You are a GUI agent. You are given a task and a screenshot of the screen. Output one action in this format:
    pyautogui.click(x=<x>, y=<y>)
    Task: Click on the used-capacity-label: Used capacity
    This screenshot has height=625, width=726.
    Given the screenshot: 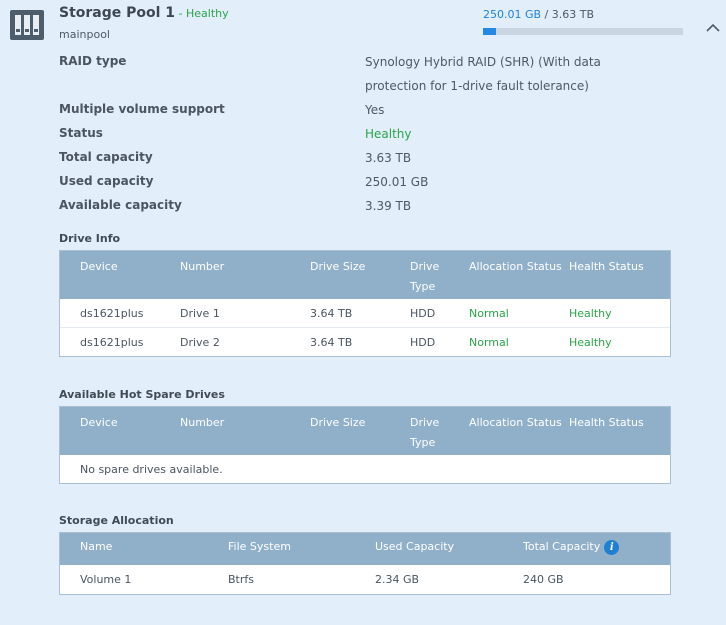 What is the action you would take?
    pyautogui.click(x=106, y=181)
    